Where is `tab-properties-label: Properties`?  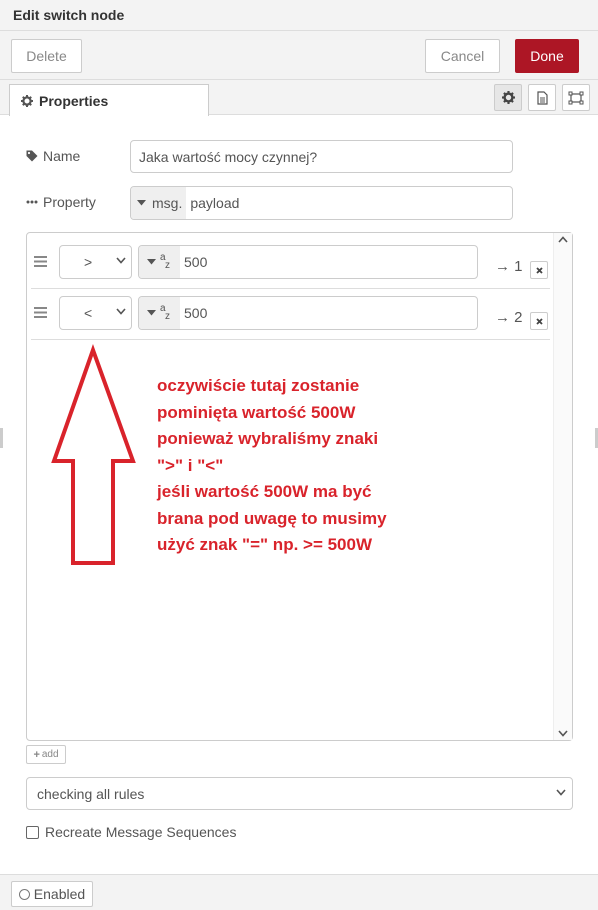
tab-properties-label: Properties is located at coordinates (74, 100).